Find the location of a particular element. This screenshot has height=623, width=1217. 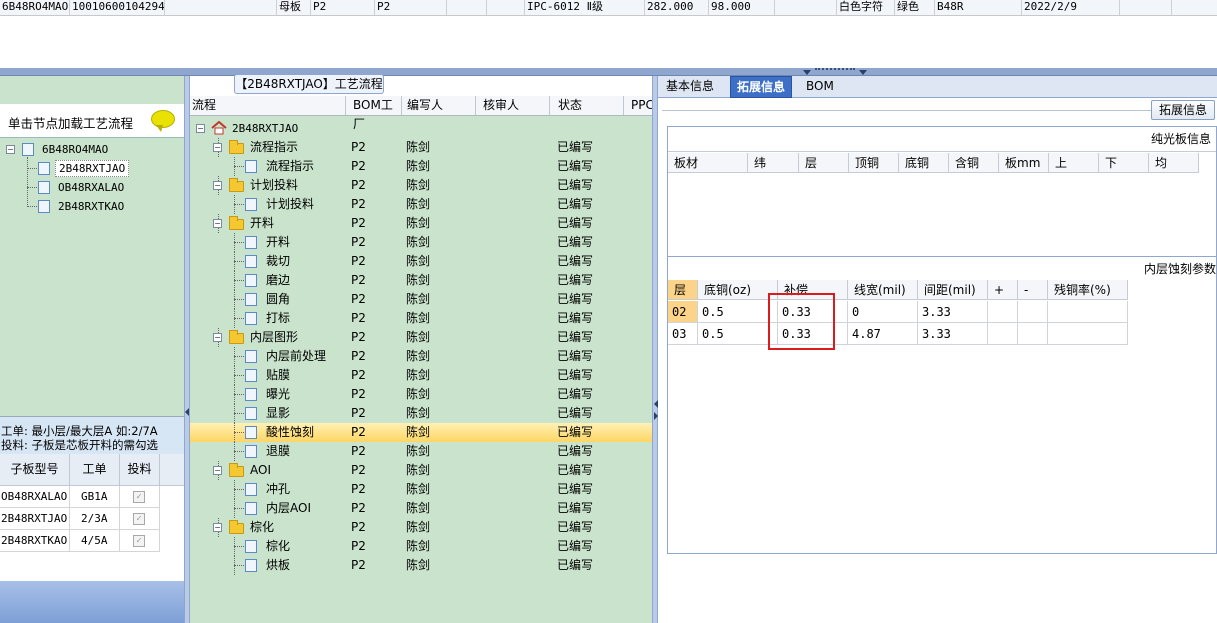

flow-row: 烘板 P2 陈剑 已编写 is located at coordinates (421, 565).